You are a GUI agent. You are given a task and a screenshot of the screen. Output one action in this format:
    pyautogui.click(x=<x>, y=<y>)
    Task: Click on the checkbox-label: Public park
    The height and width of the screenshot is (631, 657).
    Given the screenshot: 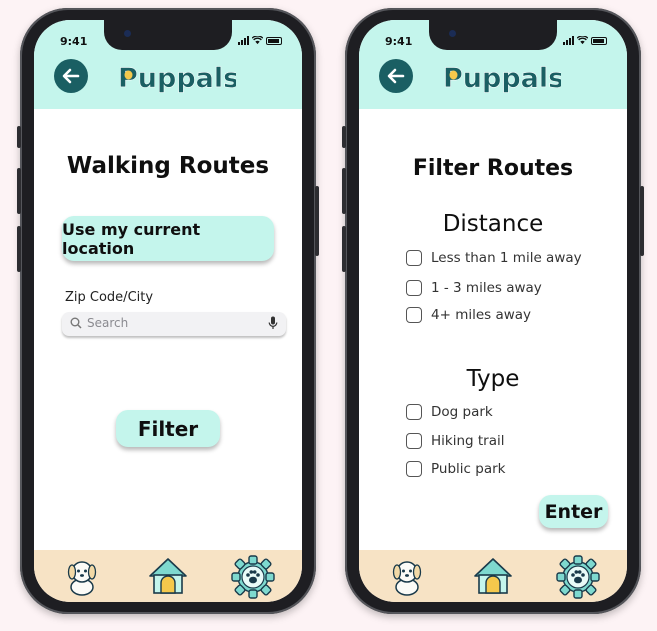 What is the action you would take?
    pyautogui.click(x=468, y=469)
    